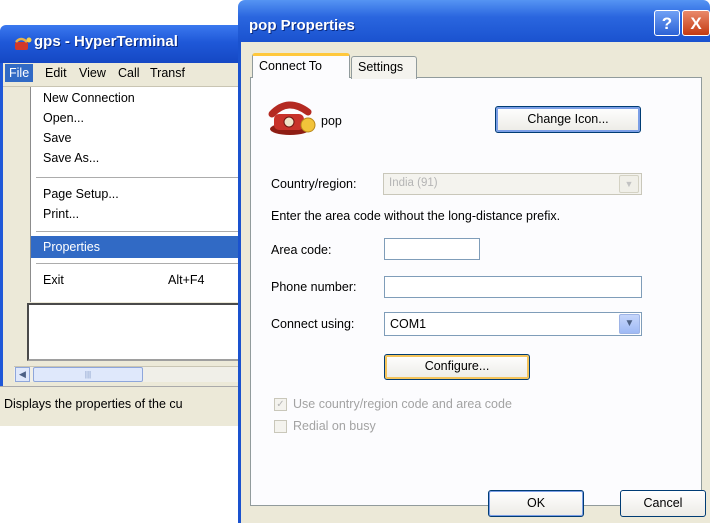  I want to click on menu-item-properties: Properties, so click(71, 247).